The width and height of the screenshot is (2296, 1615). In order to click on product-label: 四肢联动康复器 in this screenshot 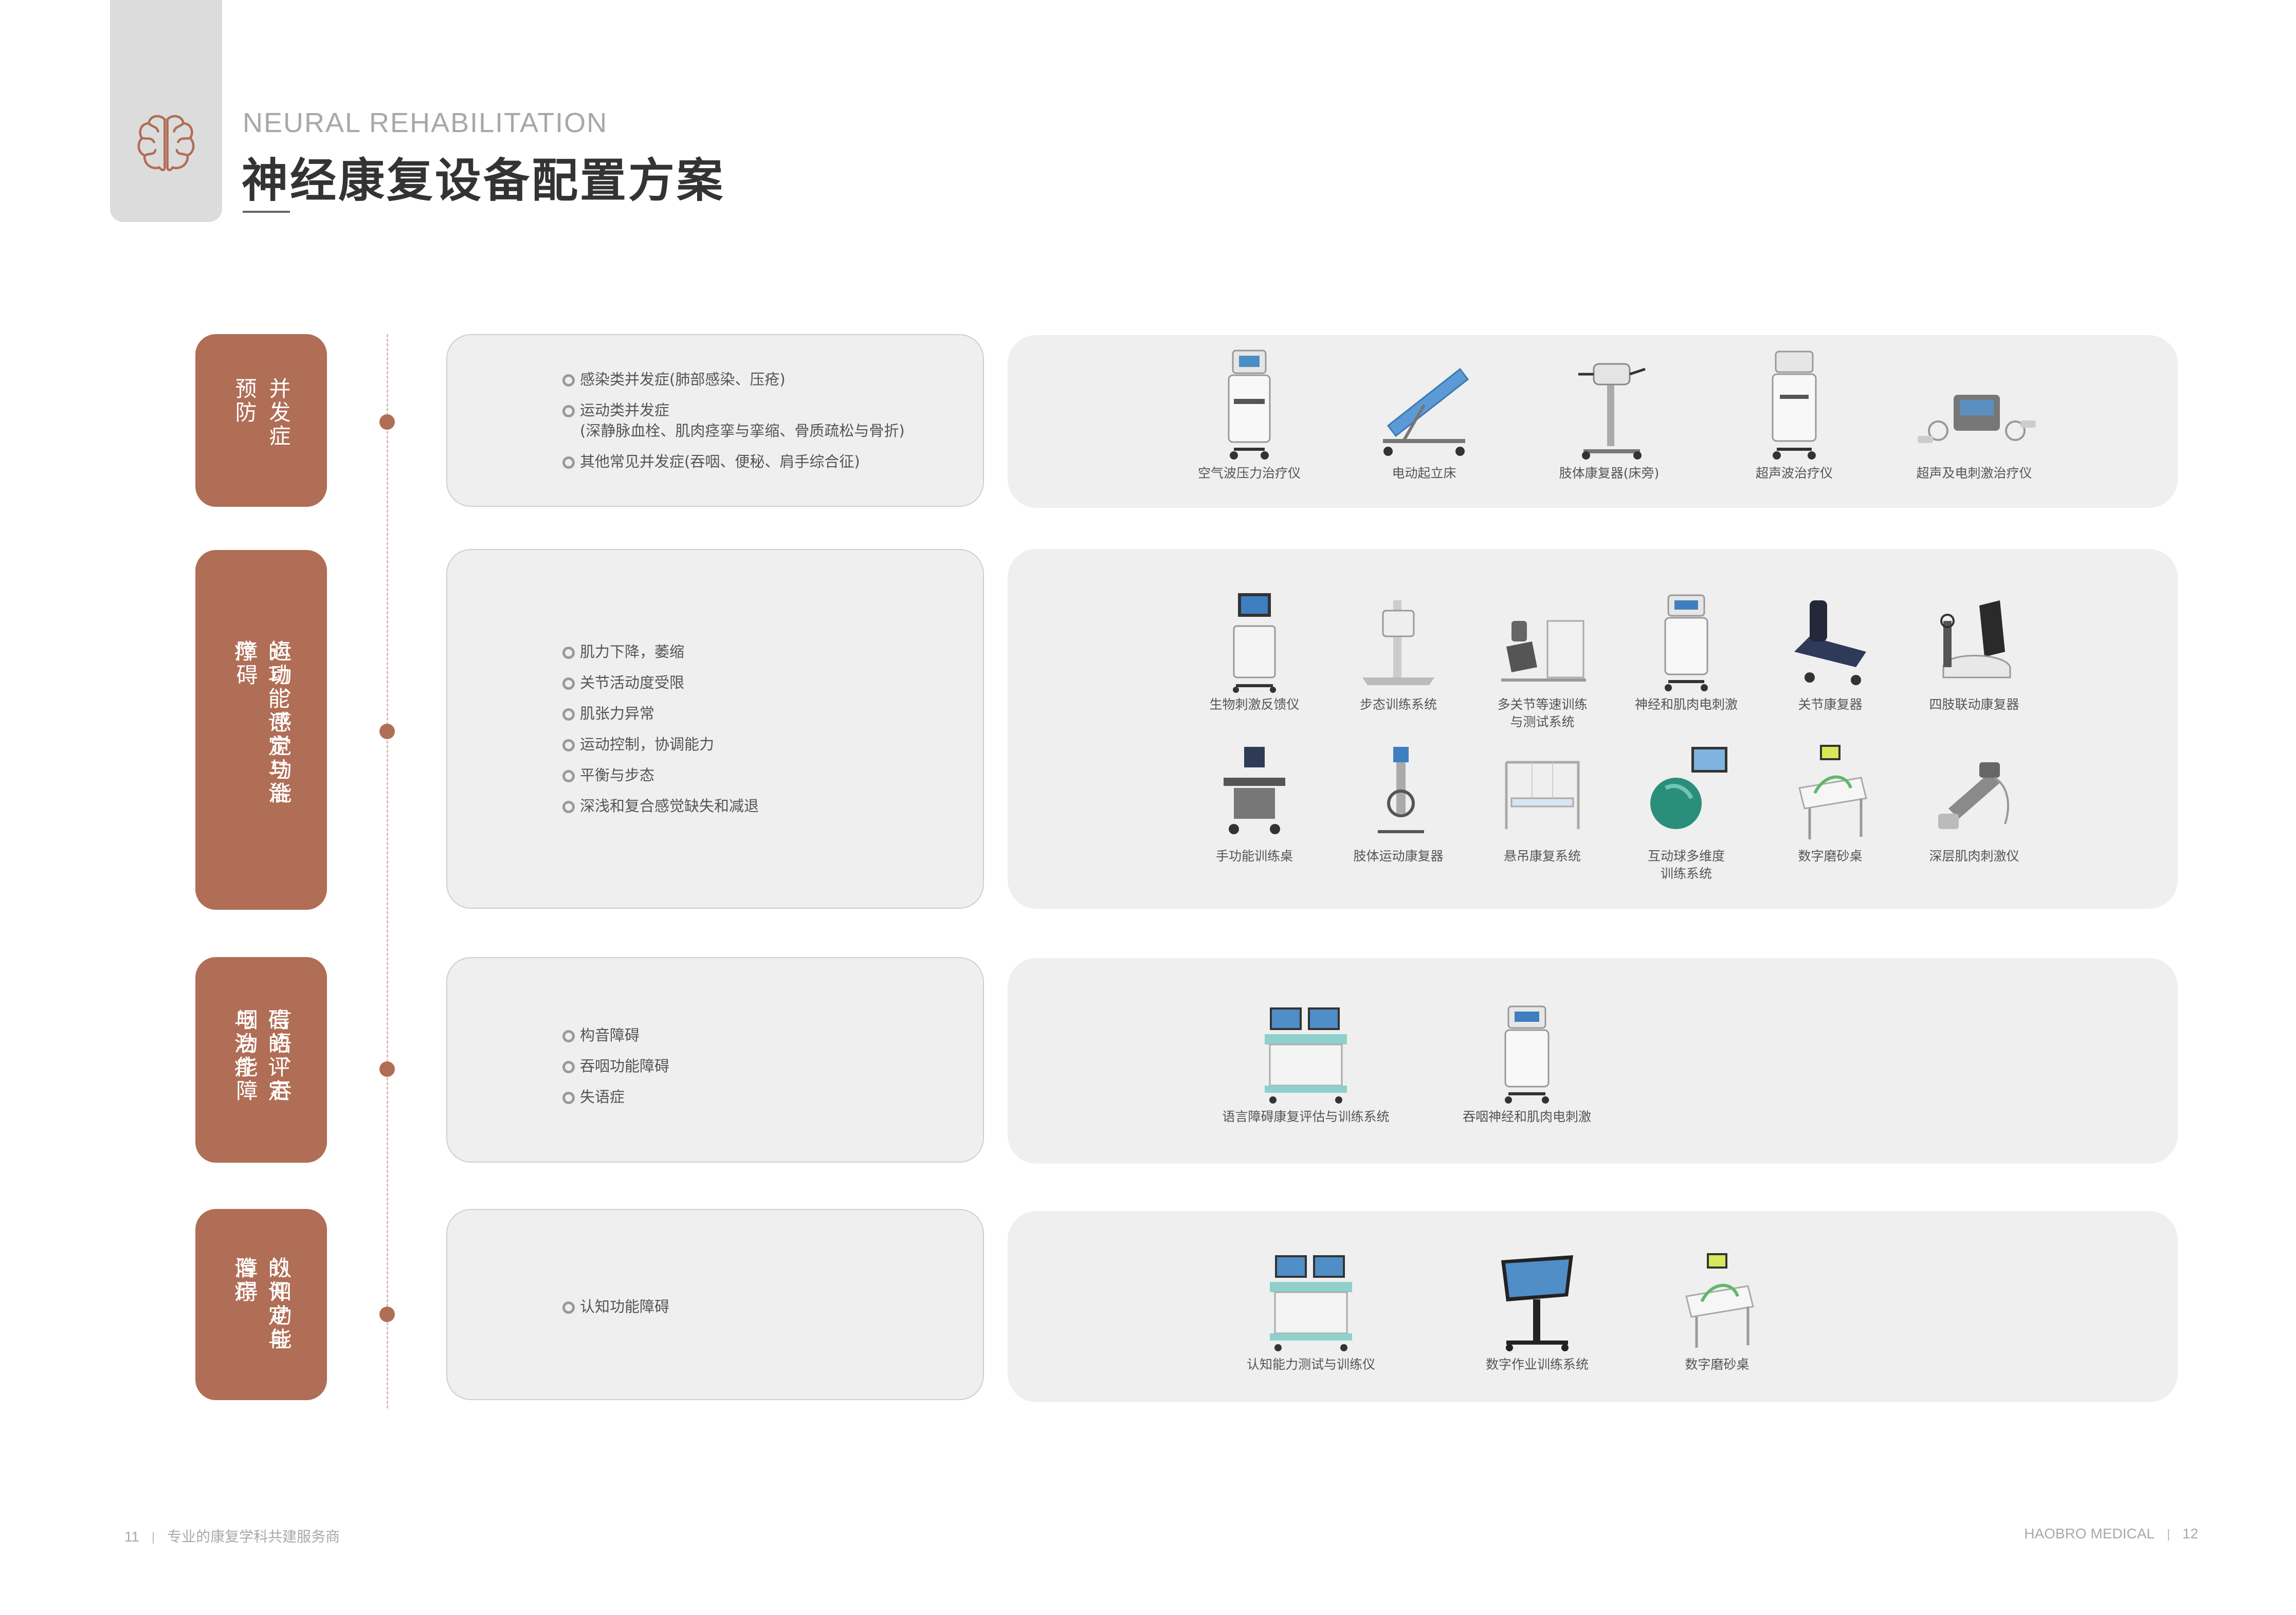, I will do `click(1974, 704)`.